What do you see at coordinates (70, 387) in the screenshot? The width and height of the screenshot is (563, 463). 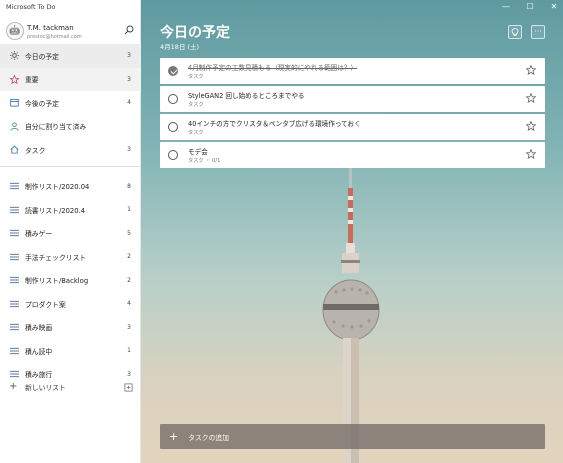 I see `new-list-button: + 新しいリスト` at bounding box center [70, 387].